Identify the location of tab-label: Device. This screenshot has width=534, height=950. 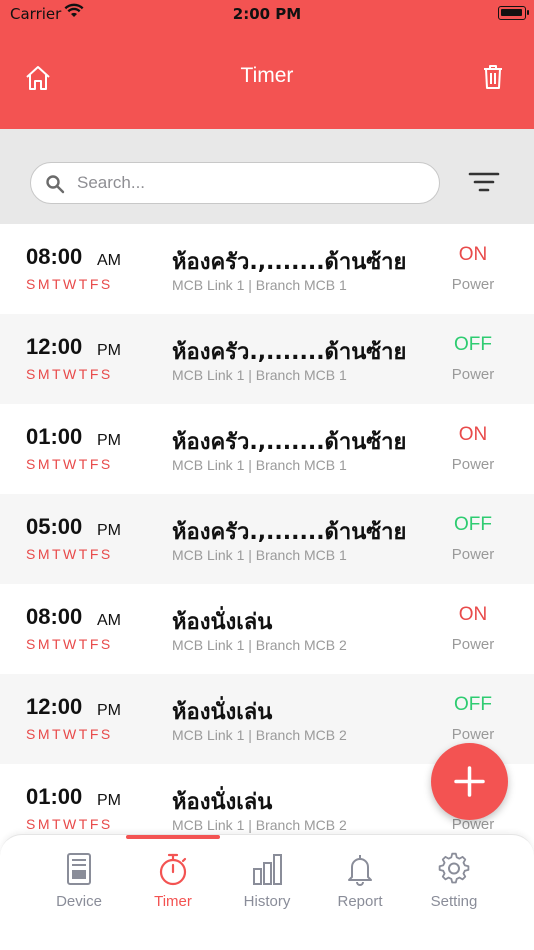
(79, 901).